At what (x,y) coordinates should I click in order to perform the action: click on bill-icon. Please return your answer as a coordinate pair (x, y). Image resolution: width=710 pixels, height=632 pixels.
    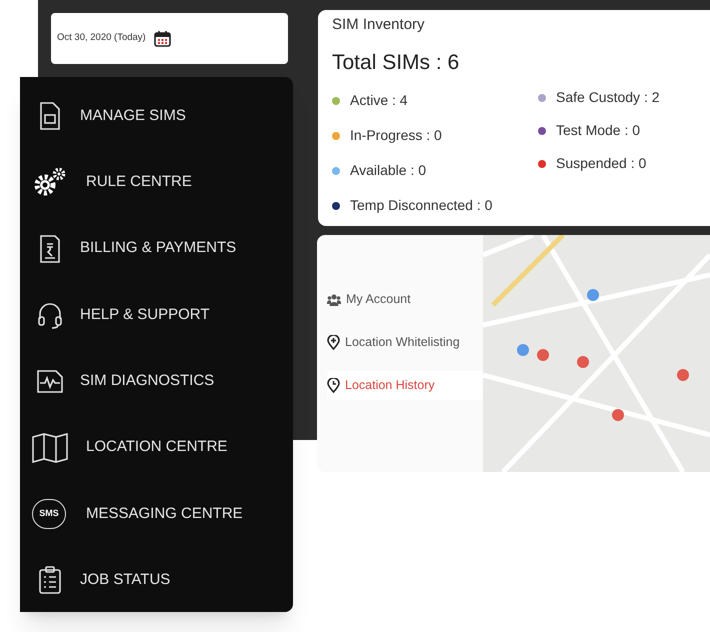
    Looking at the image, I should click on (50, 248).